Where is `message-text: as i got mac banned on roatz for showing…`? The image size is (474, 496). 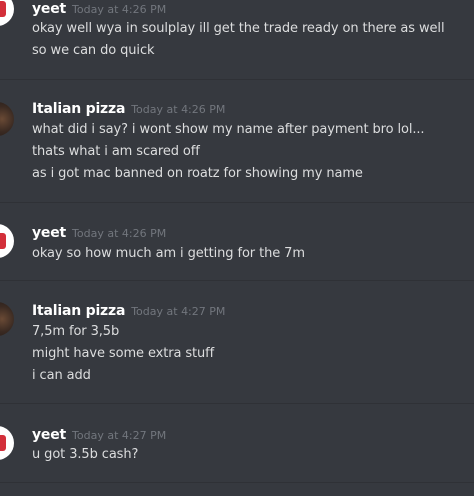
message-text: as i got mac banned on roatz for showing… is located at coordinates (197, 173).